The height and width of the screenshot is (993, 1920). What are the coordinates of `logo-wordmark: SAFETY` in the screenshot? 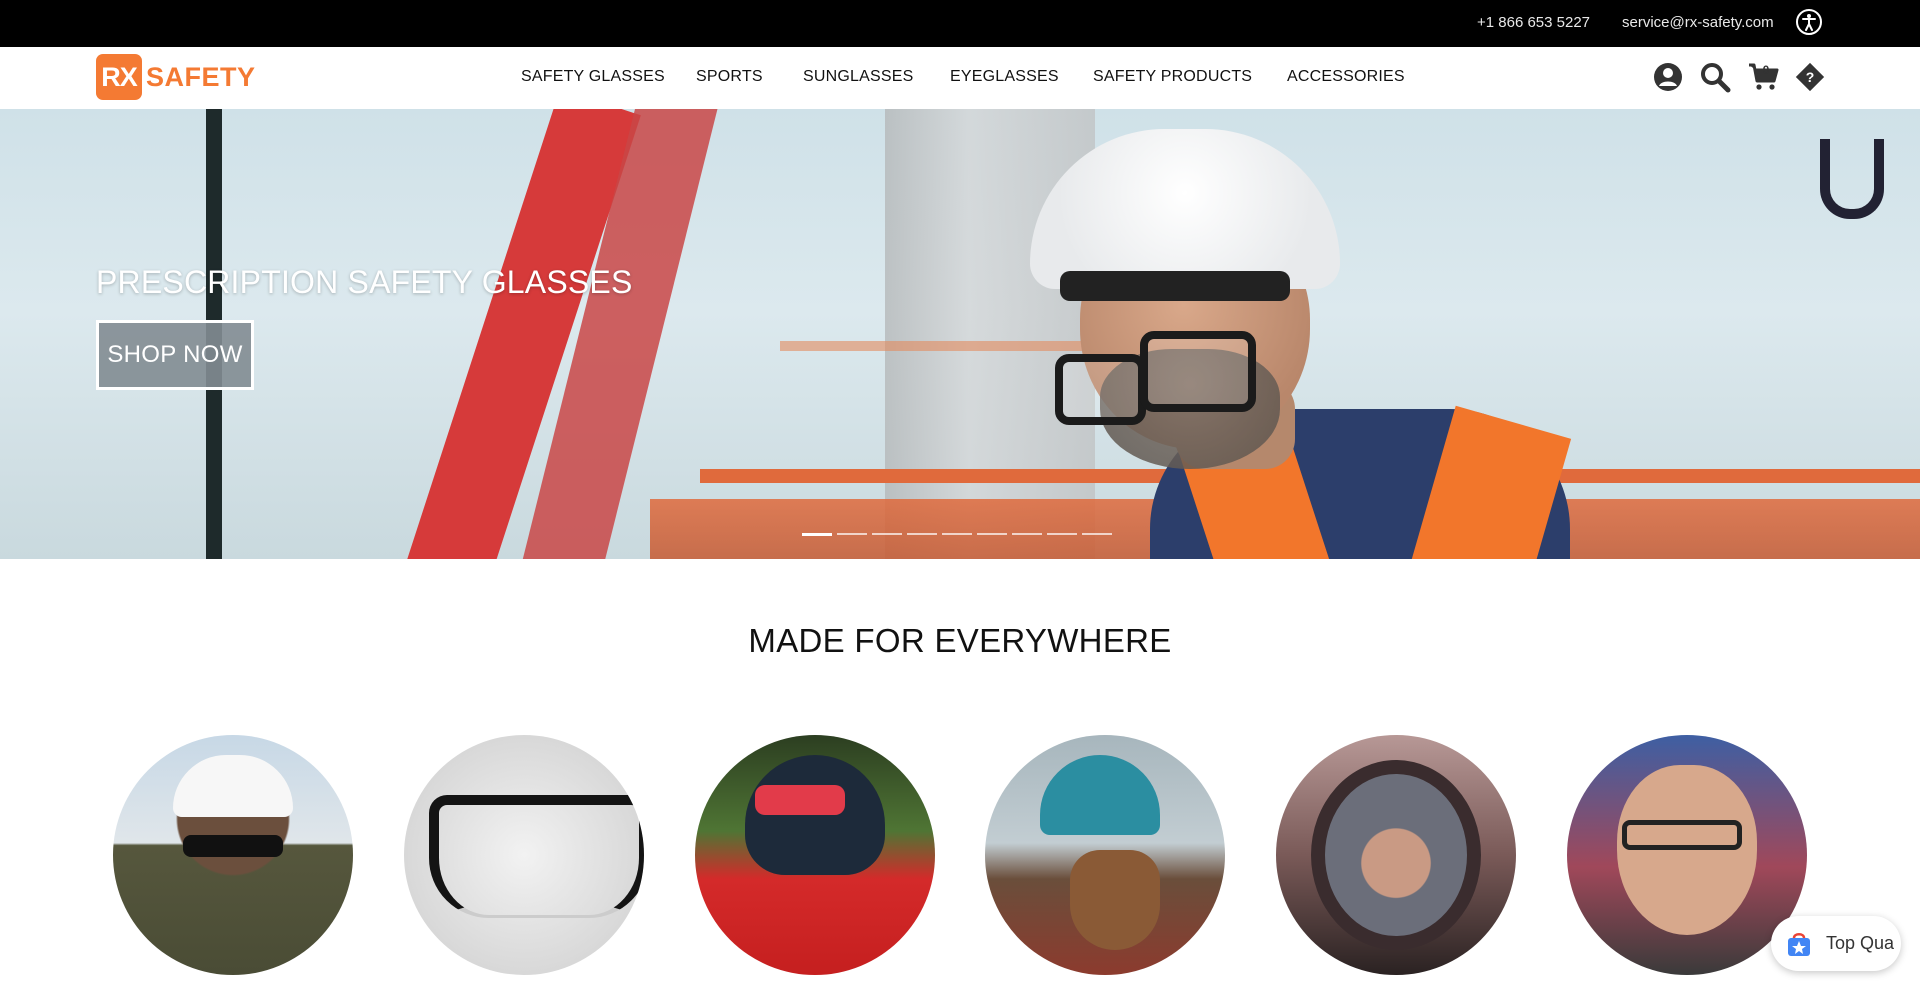 It's located at (201, 76).